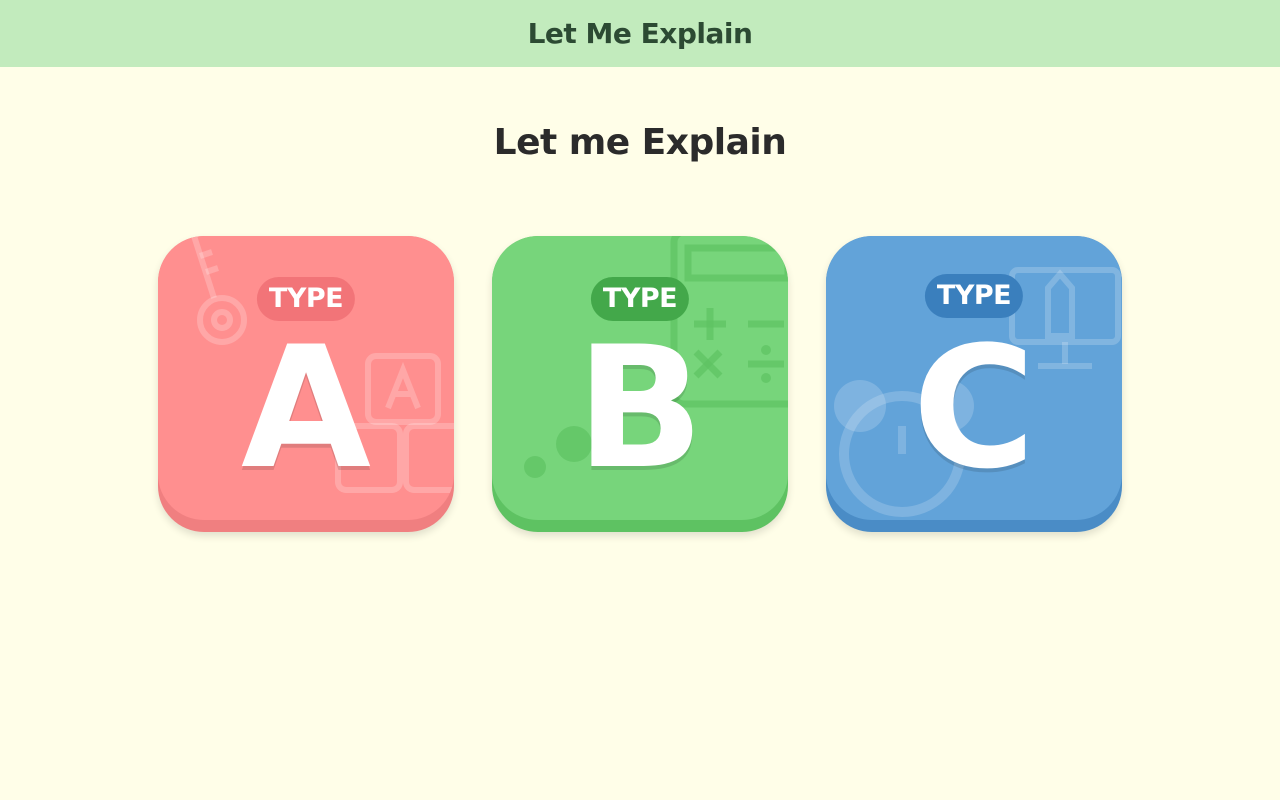 The width and height of the screenshot is (1280, 800). Describe the element at coordinates (640, 408) in the screenshot. I see `type-letter: B` at that location.